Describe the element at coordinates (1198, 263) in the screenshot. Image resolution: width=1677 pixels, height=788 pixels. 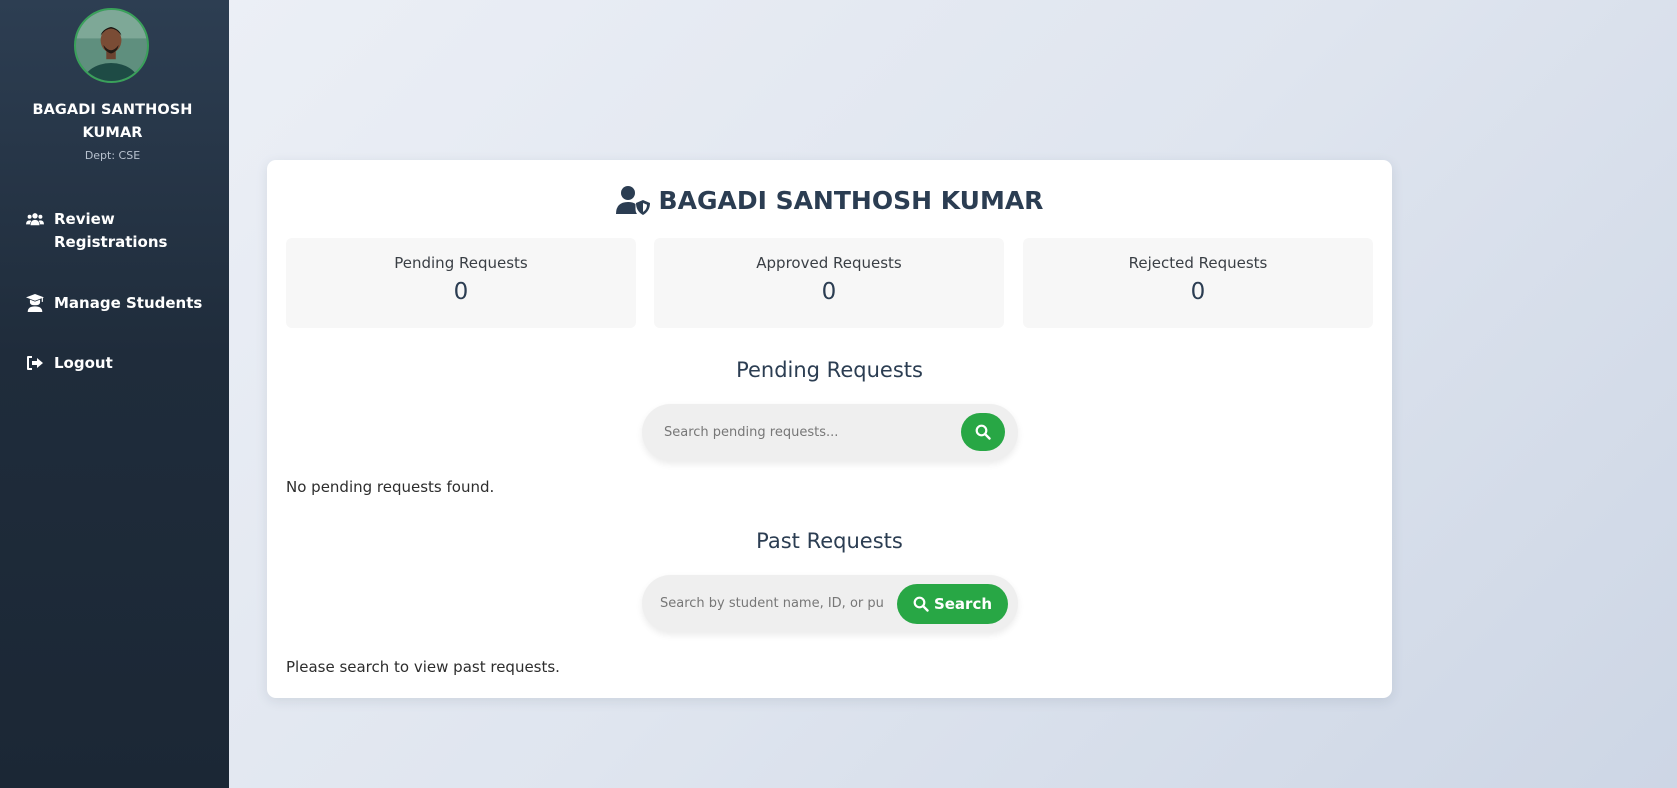
I see `stat-label: Rejected Requests` at that location.